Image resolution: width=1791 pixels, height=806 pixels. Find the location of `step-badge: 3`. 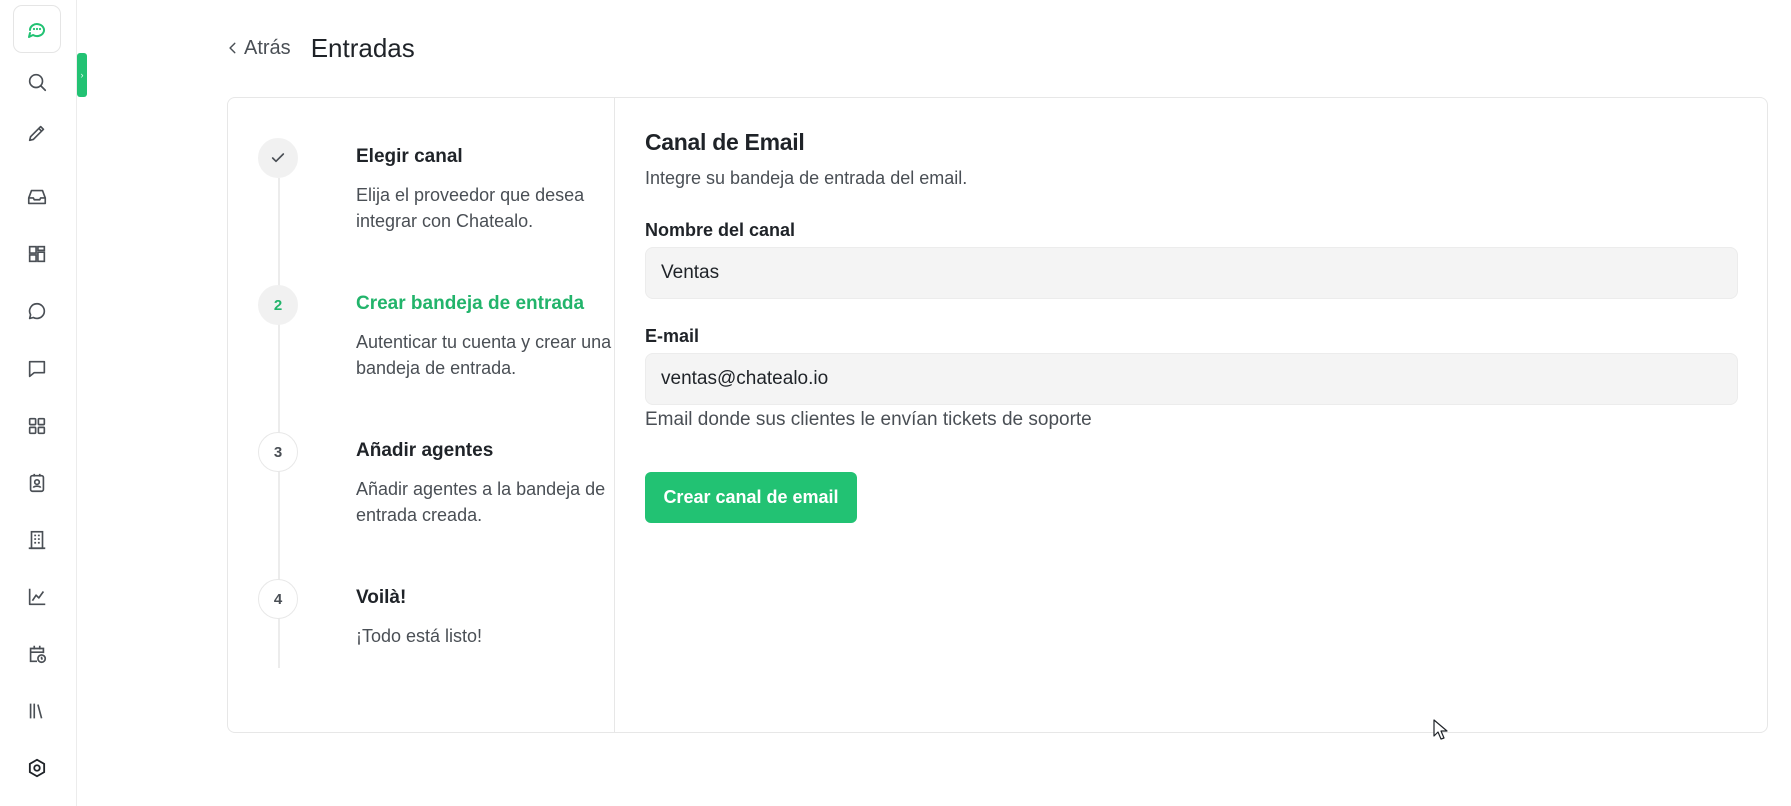

step-badge: 3 is located at coordinates (278, 452).